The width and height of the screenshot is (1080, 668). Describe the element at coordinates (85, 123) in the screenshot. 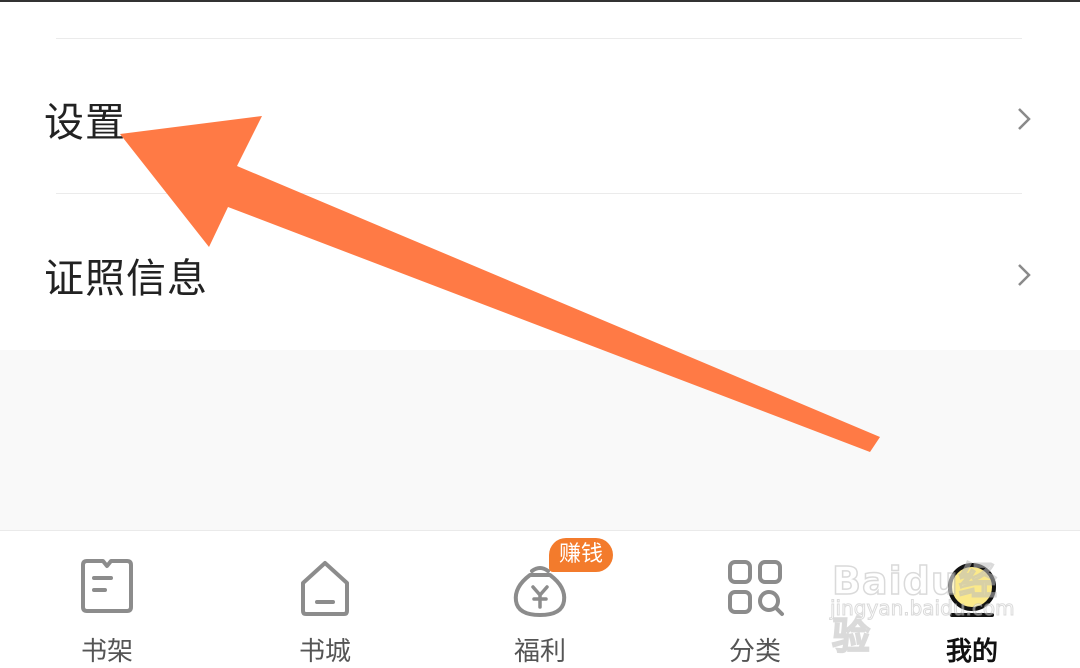

I see `menu-item-label: 设置` at that location.